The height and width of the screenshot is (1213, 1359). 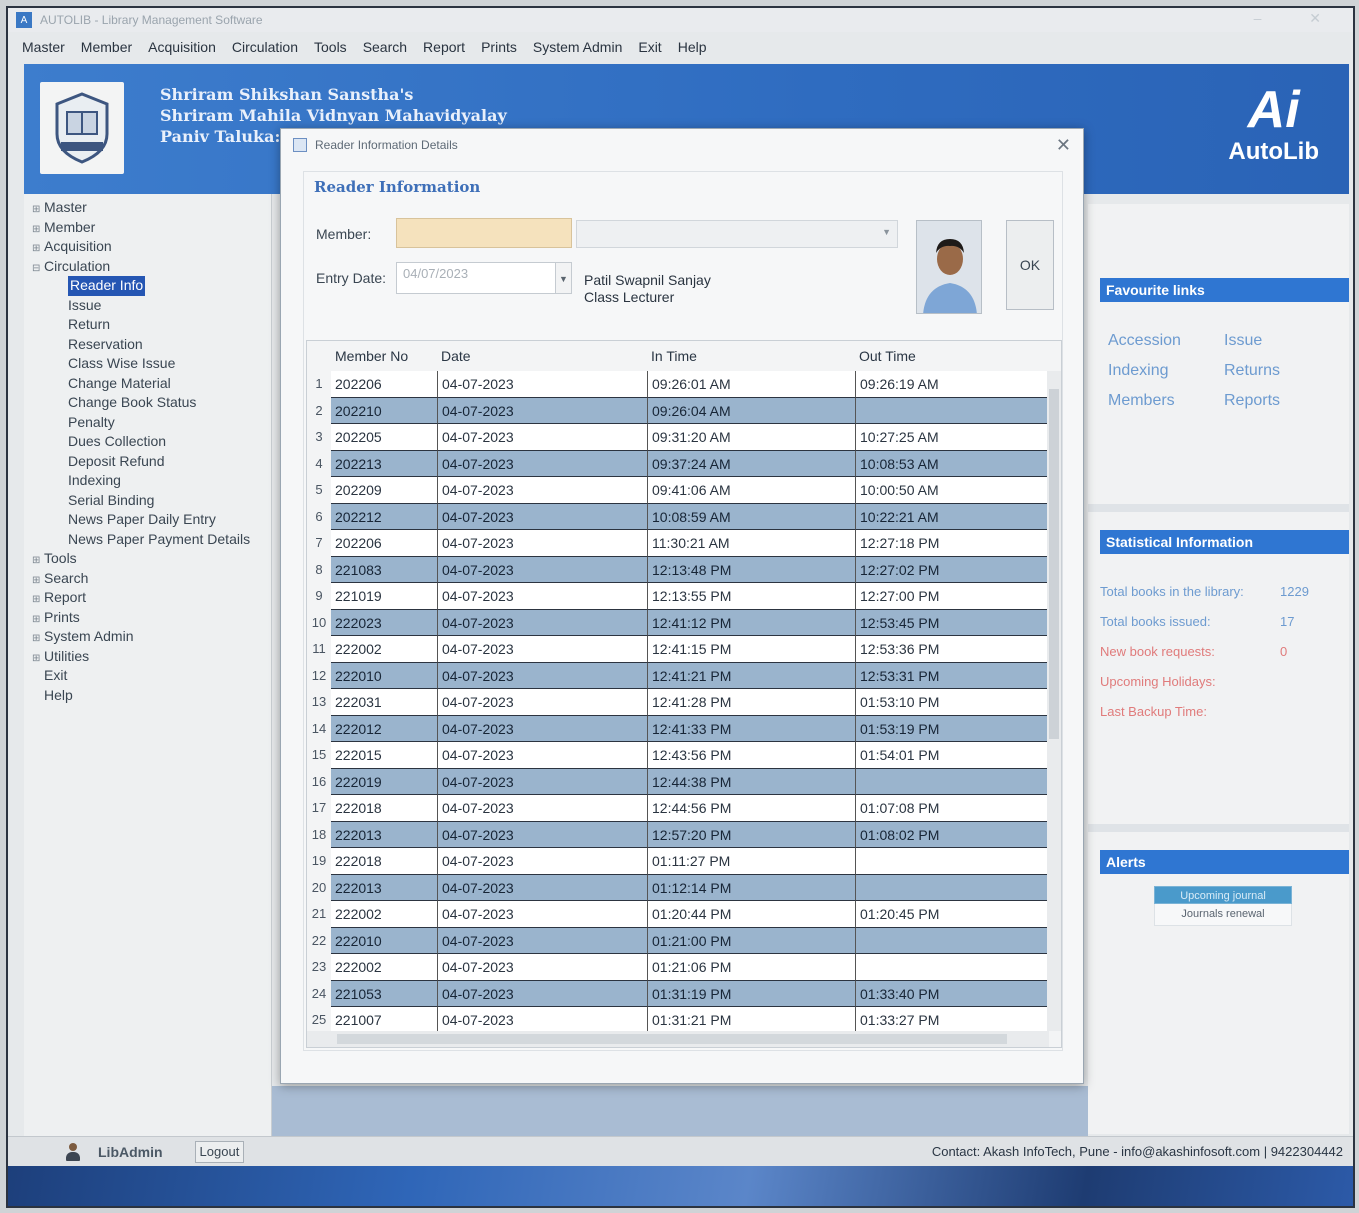 I want to click on table-row: 3 202205 04-07-2023 09:31:20 AM 10:27:25 AM, so click(x=677, y=437).